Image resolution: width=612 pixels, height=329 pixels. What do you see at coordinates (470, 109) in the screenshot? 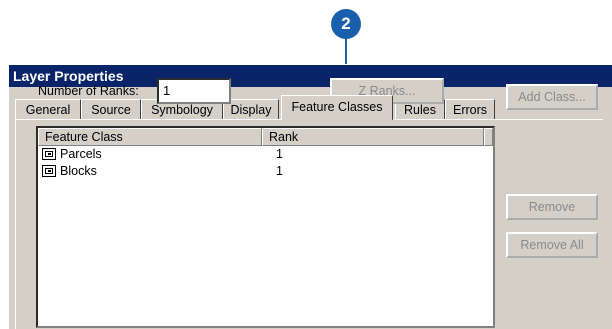
I see `tab-errors: Errors` at bounding box center [470, 109].